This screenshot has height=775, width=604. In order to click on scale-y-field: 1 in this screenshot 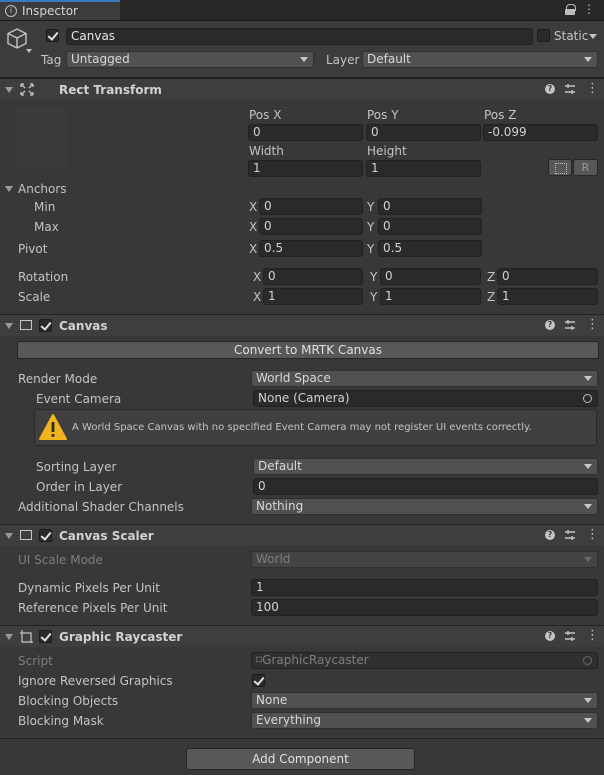, I will do `click(430, 296)`.